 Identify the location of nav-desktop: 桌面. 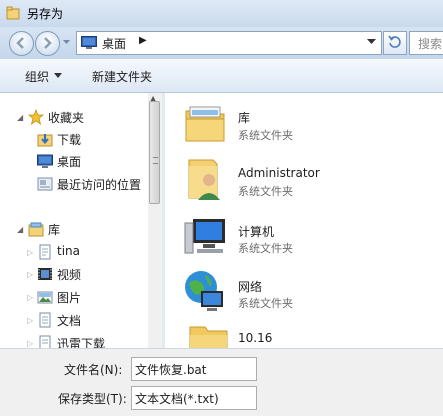
(74, 161).